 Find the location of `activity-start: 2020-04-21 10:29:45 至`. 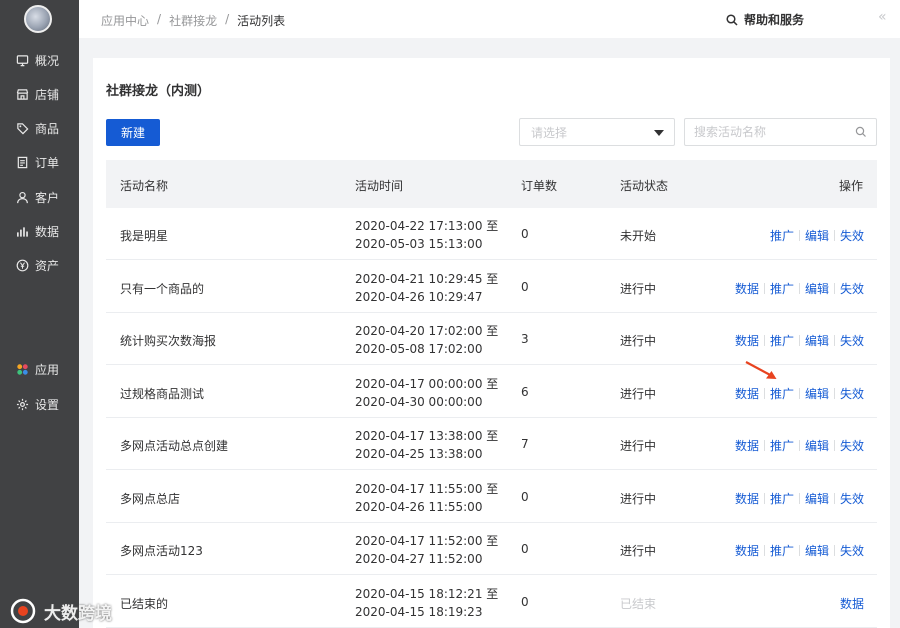

activity-start: 2020-04-21 10:29:45 至 is located at coordinates (427, 278).